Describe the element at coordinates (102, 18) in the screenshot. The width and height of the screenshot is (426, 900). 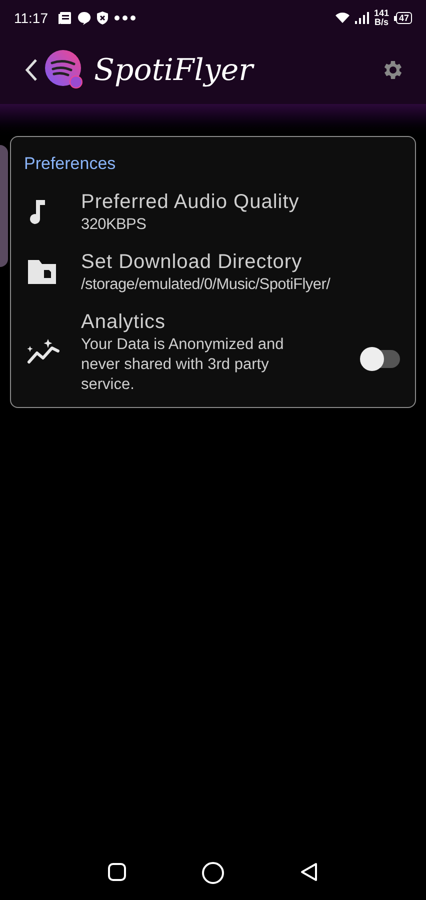
I see `shield-icon` at that location.